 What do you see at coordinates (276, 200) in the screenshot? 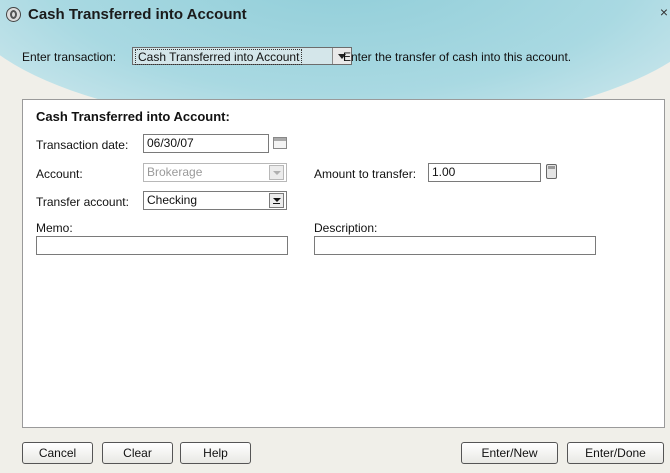
I see `chevron-down-icon` at bounding box center [276, 200].